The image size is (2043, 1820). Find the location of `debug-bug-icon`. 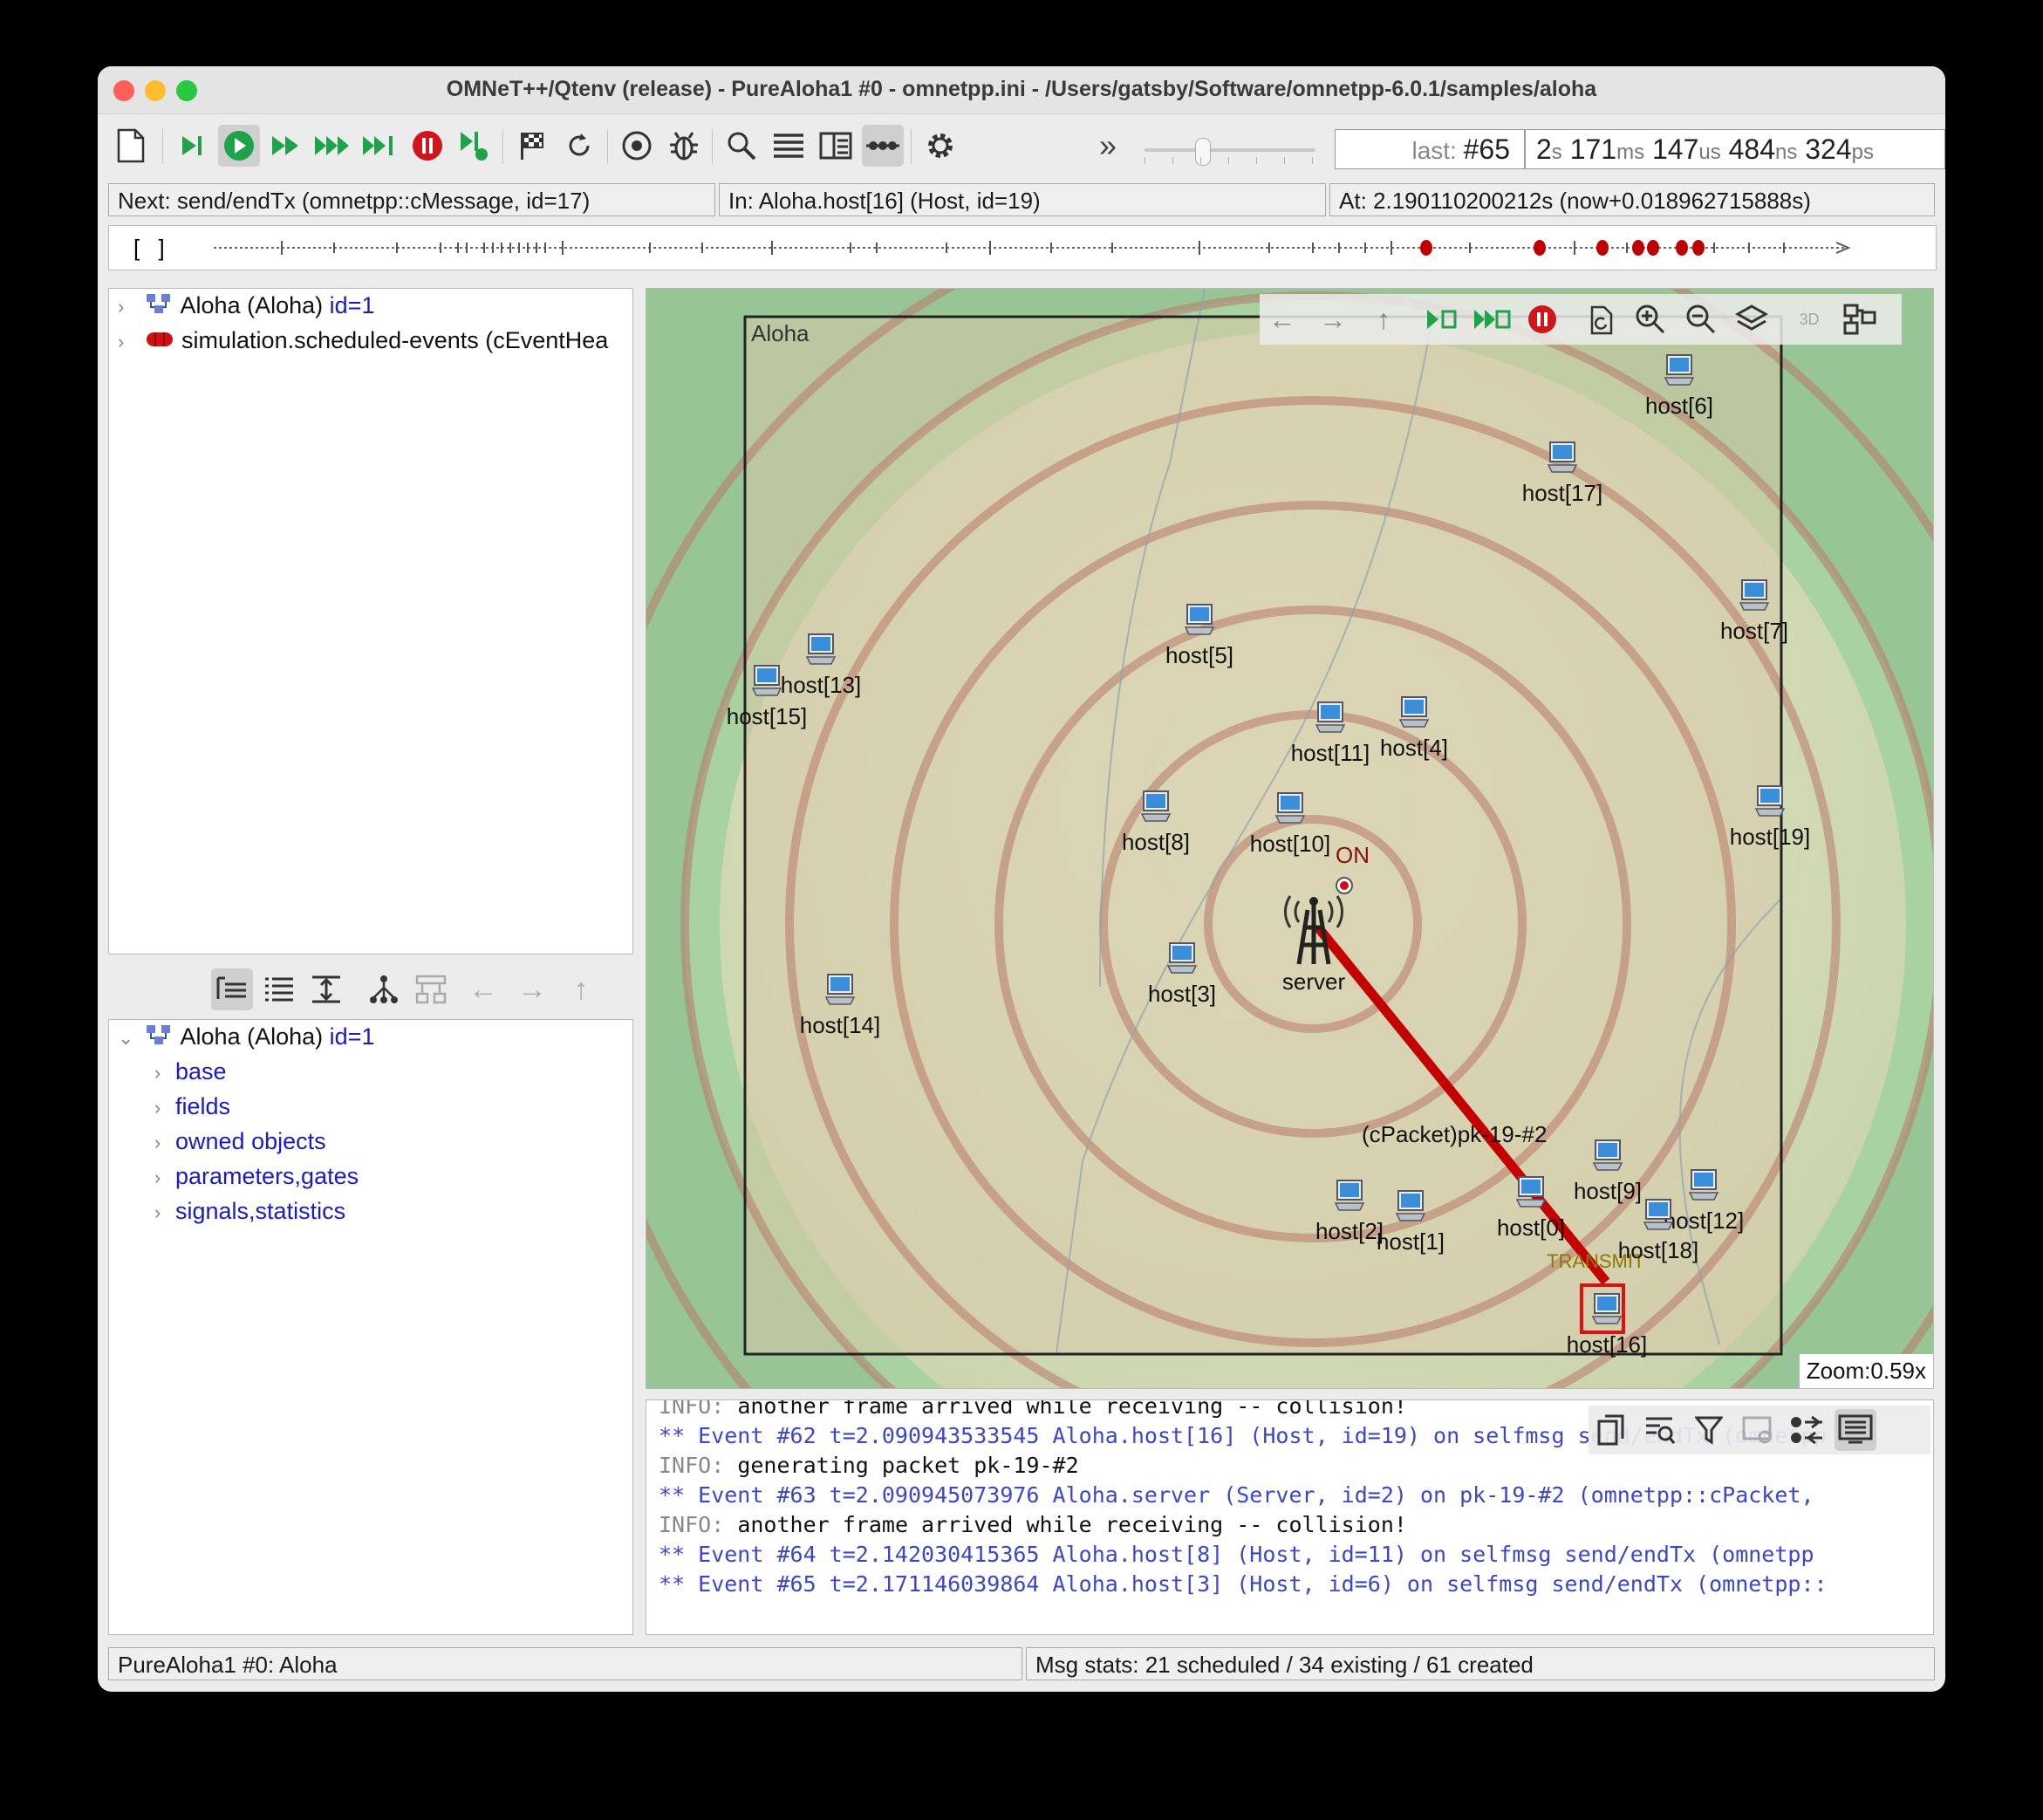

debug-bug-icon is located at coordinates (684, 146).